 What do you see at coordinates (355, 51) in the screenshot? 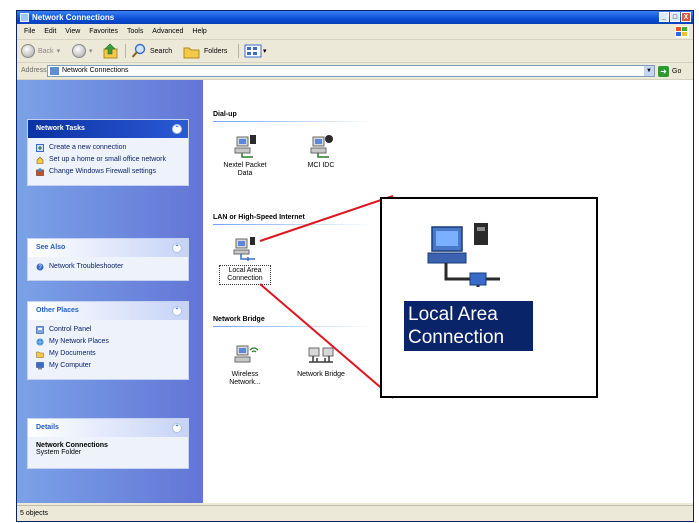
I see `toolbar: Back ▾ ▾ Search Folders ▾` at bounding box center [355, 51].